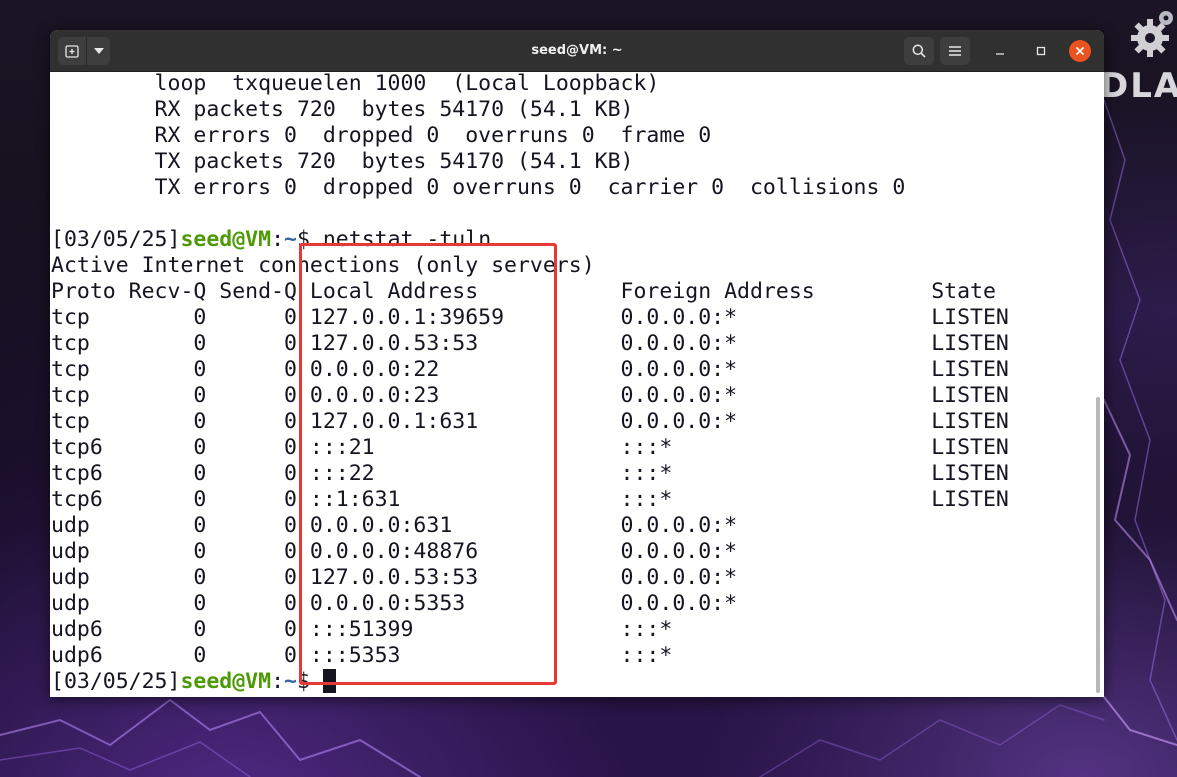  What do you see at coordinates (530, 317) in the screenshot?
I see `table-row: tcp 0 0 127.0.0.1:39659 0.0.0.0:* LISTEN` at bounding box center [530, 317].